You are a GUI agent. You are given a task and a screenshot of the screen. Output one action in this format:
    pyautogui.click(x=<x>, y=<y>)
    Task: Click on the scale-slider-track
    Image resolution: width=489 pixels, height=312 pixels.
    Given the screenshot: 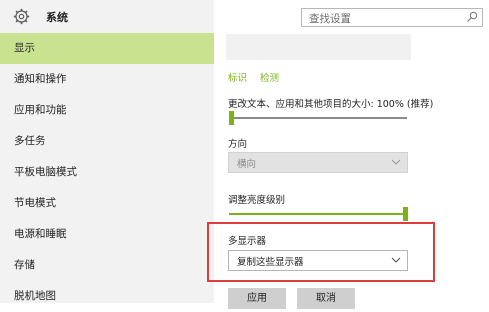 What is the action you would take?
    pyautogui.click(x=318, y=118)
    